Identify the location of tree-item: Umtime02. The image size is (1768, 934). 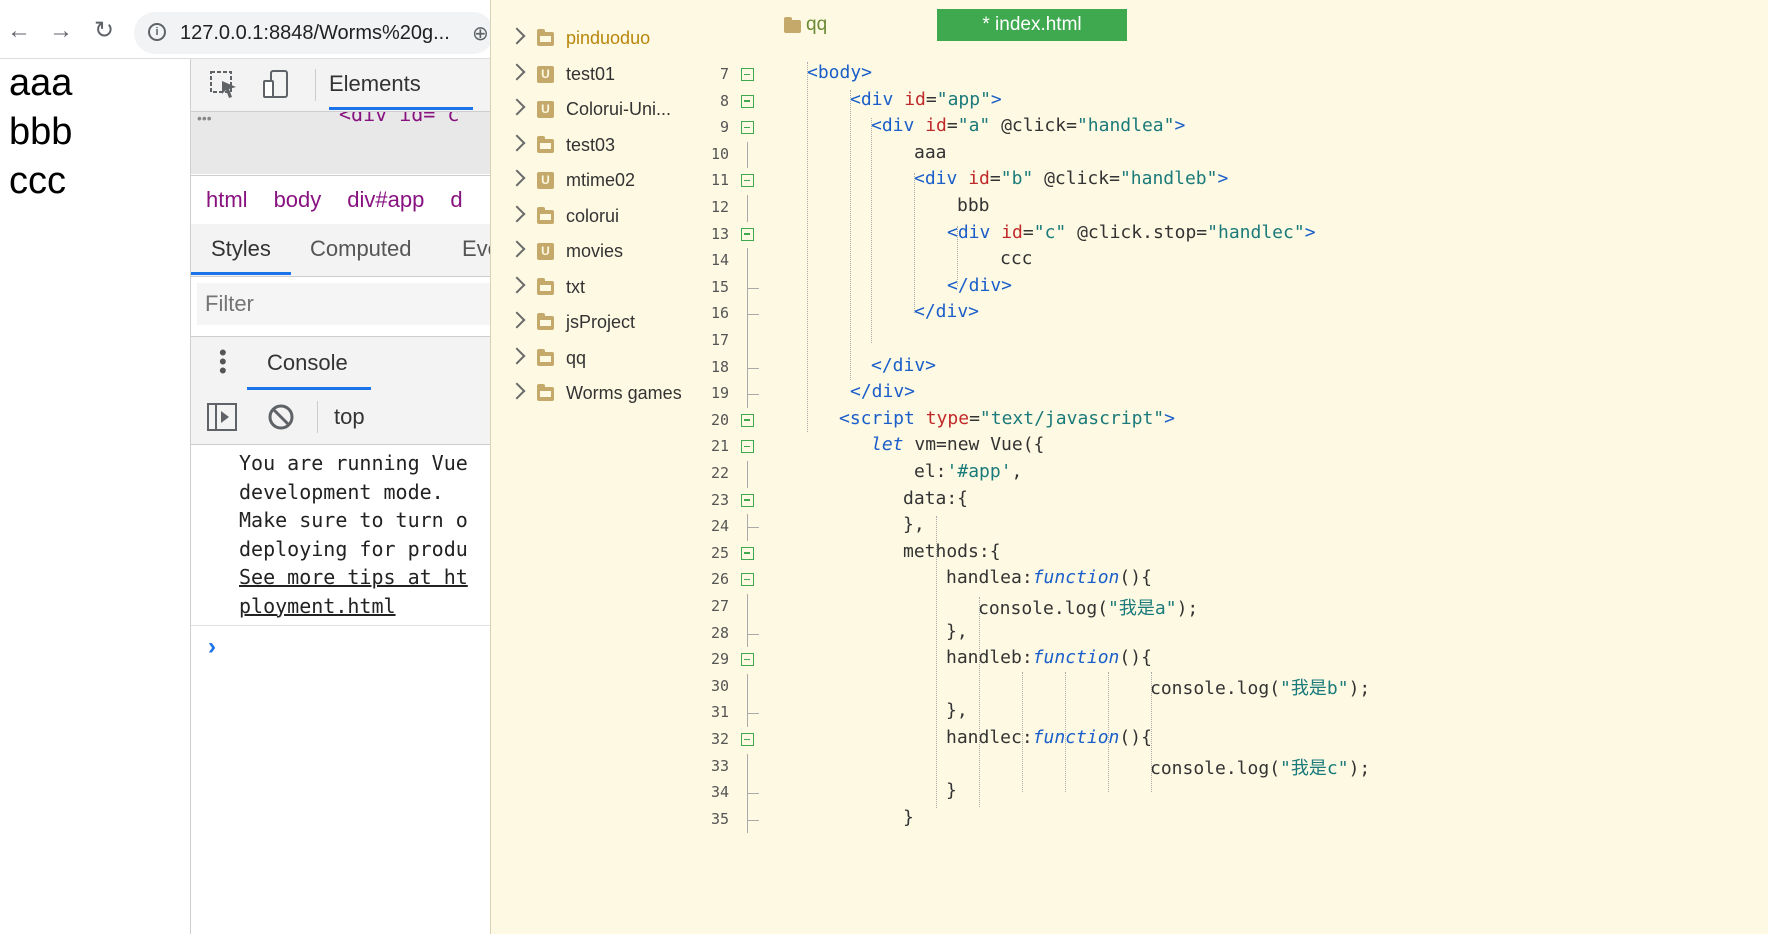
(590, 182).